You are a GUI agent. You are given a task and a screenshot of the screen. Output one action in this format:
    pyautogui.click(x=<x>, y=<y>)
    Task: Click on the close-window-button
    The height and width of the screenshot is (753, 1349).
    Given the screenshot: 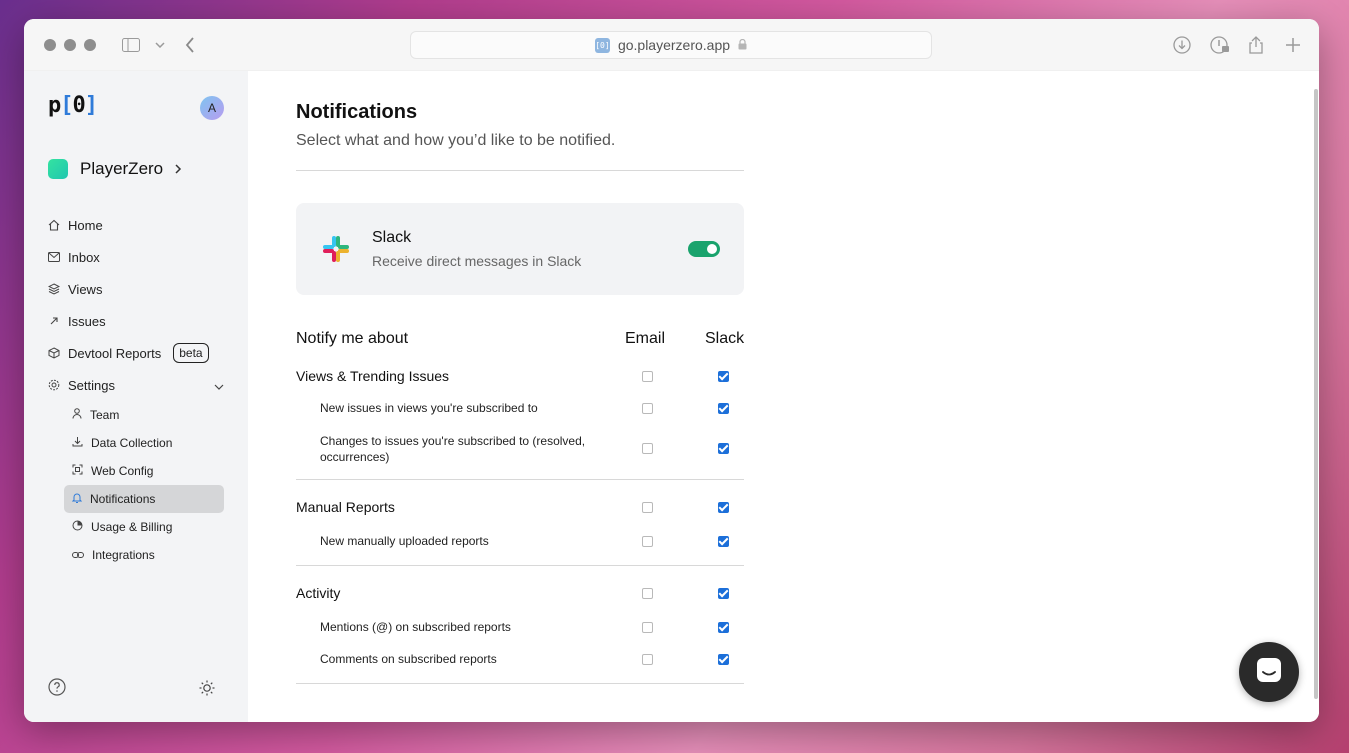 What is the action you would take?
    pyautogui.click(x=50, y=45)
    